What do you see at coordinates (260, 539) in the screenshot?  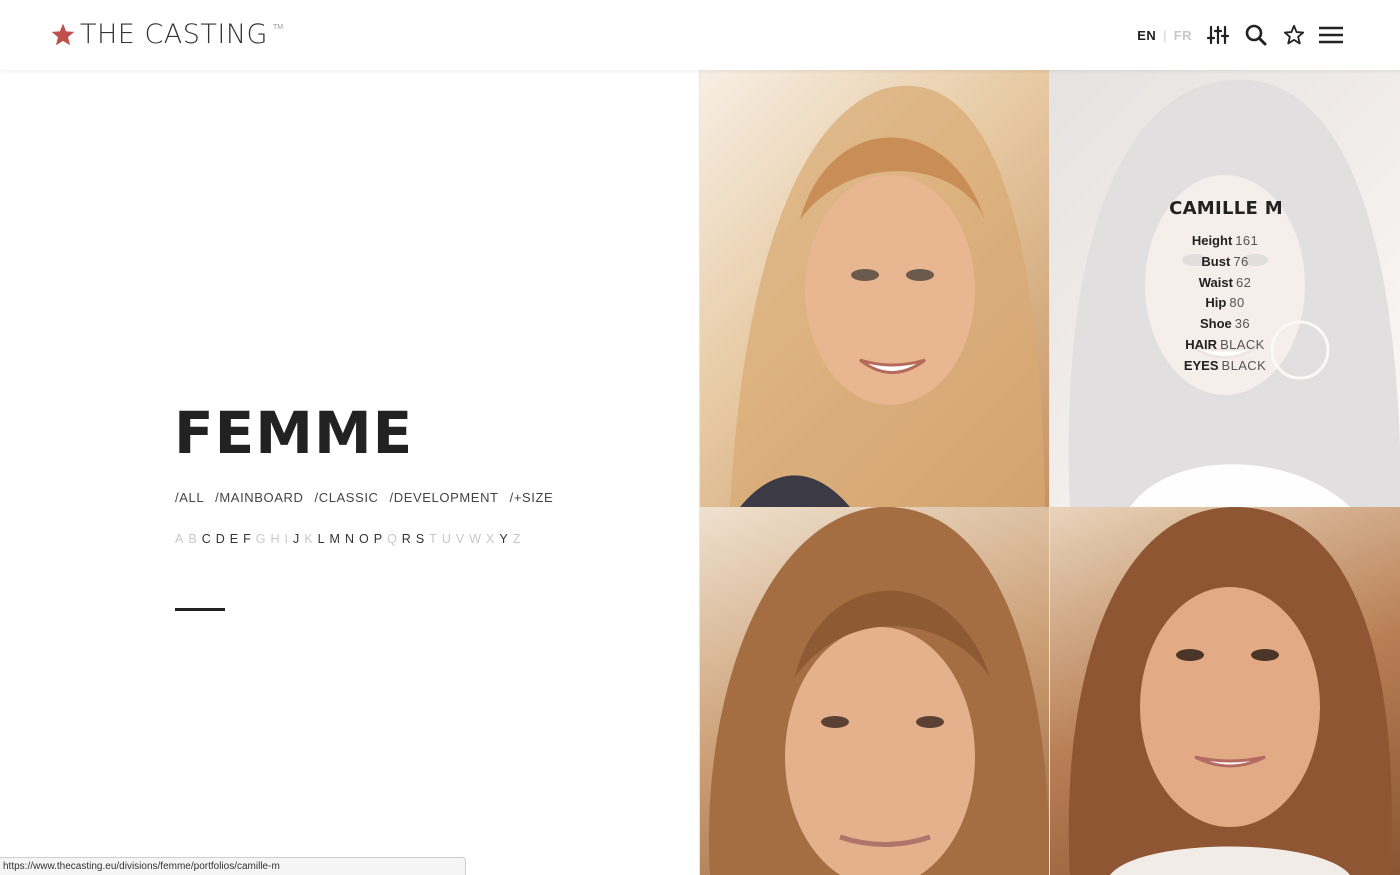 I see `alphabet-letter-g: G` at bounding box center [260, 539].